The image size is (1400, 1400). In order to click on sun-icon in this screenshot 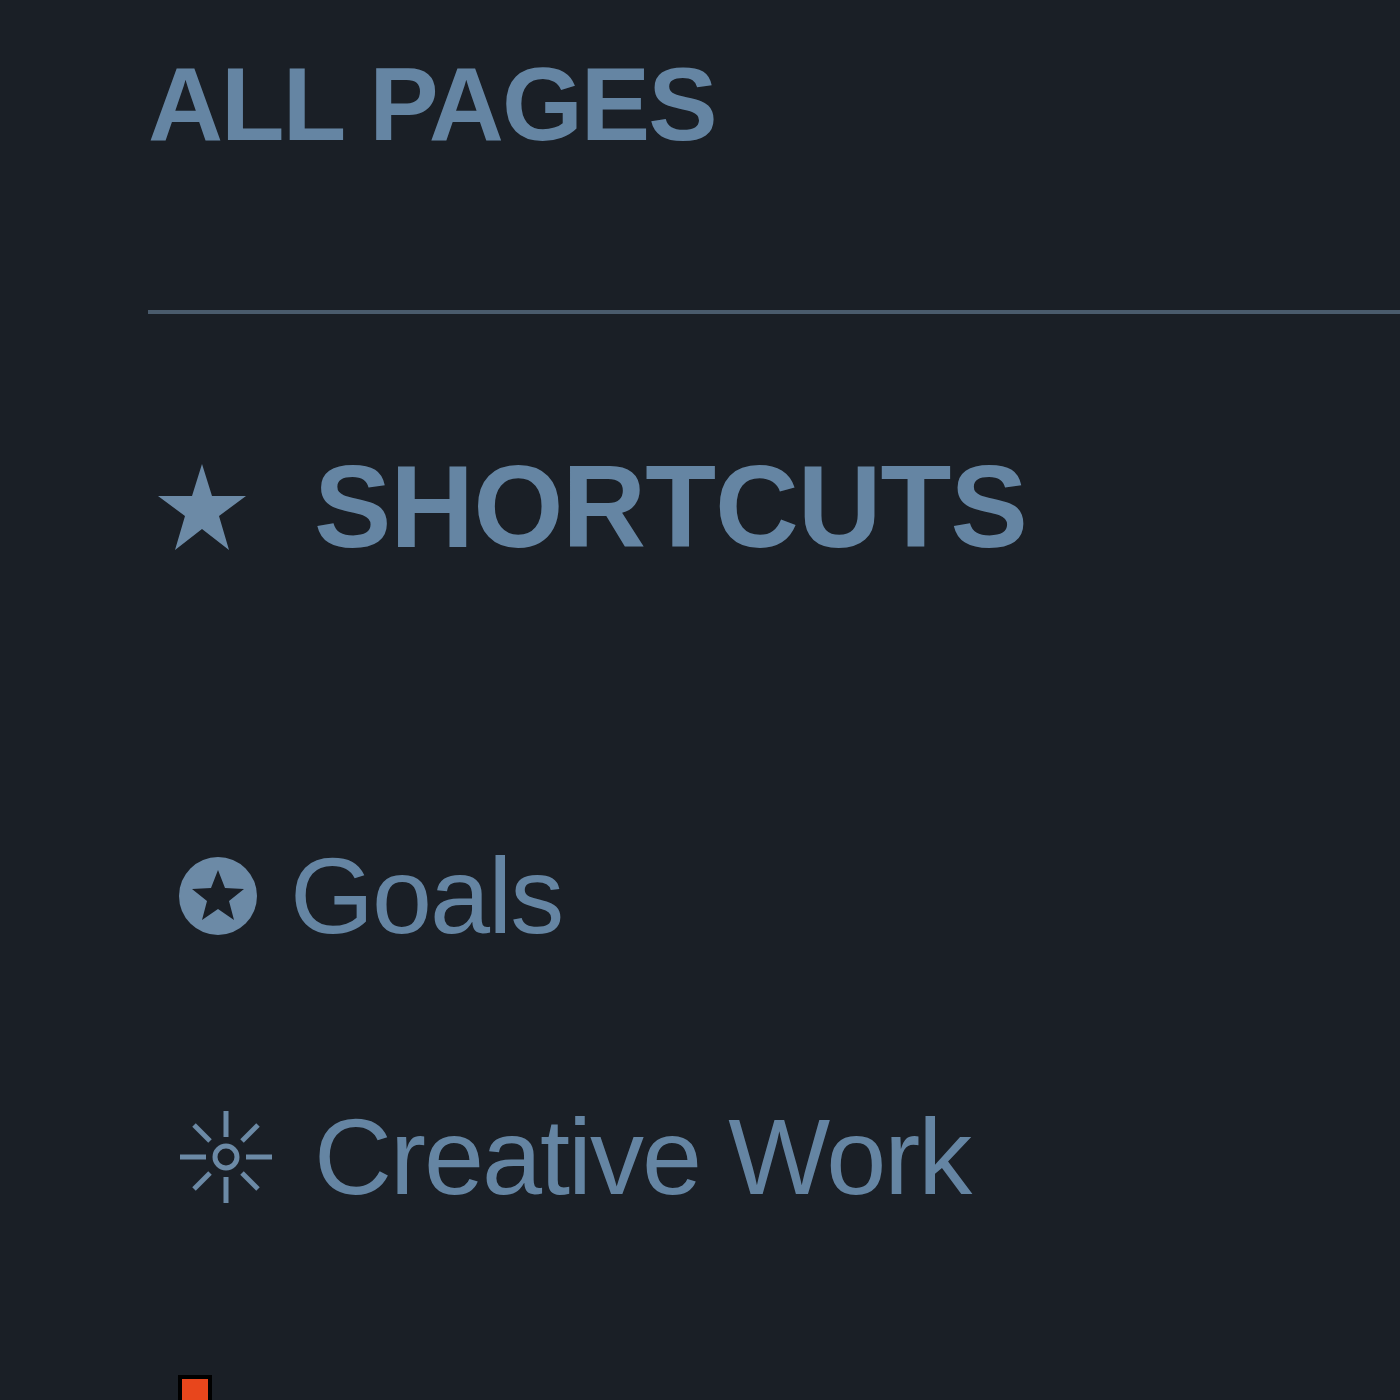, I will do `click(226, 1157)`.